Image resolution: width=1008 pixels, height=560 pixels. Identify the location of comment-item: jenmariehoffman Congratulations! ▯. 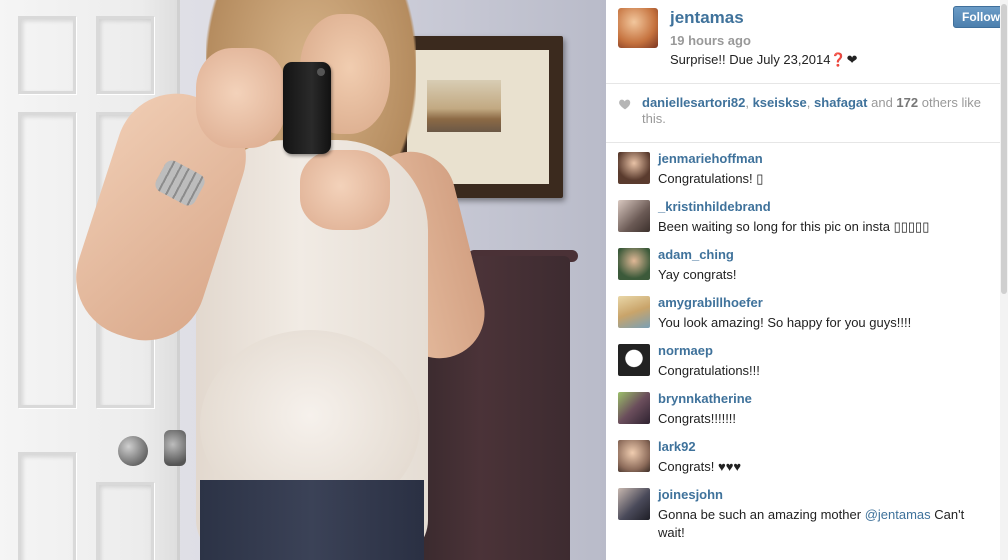
(803, 174).